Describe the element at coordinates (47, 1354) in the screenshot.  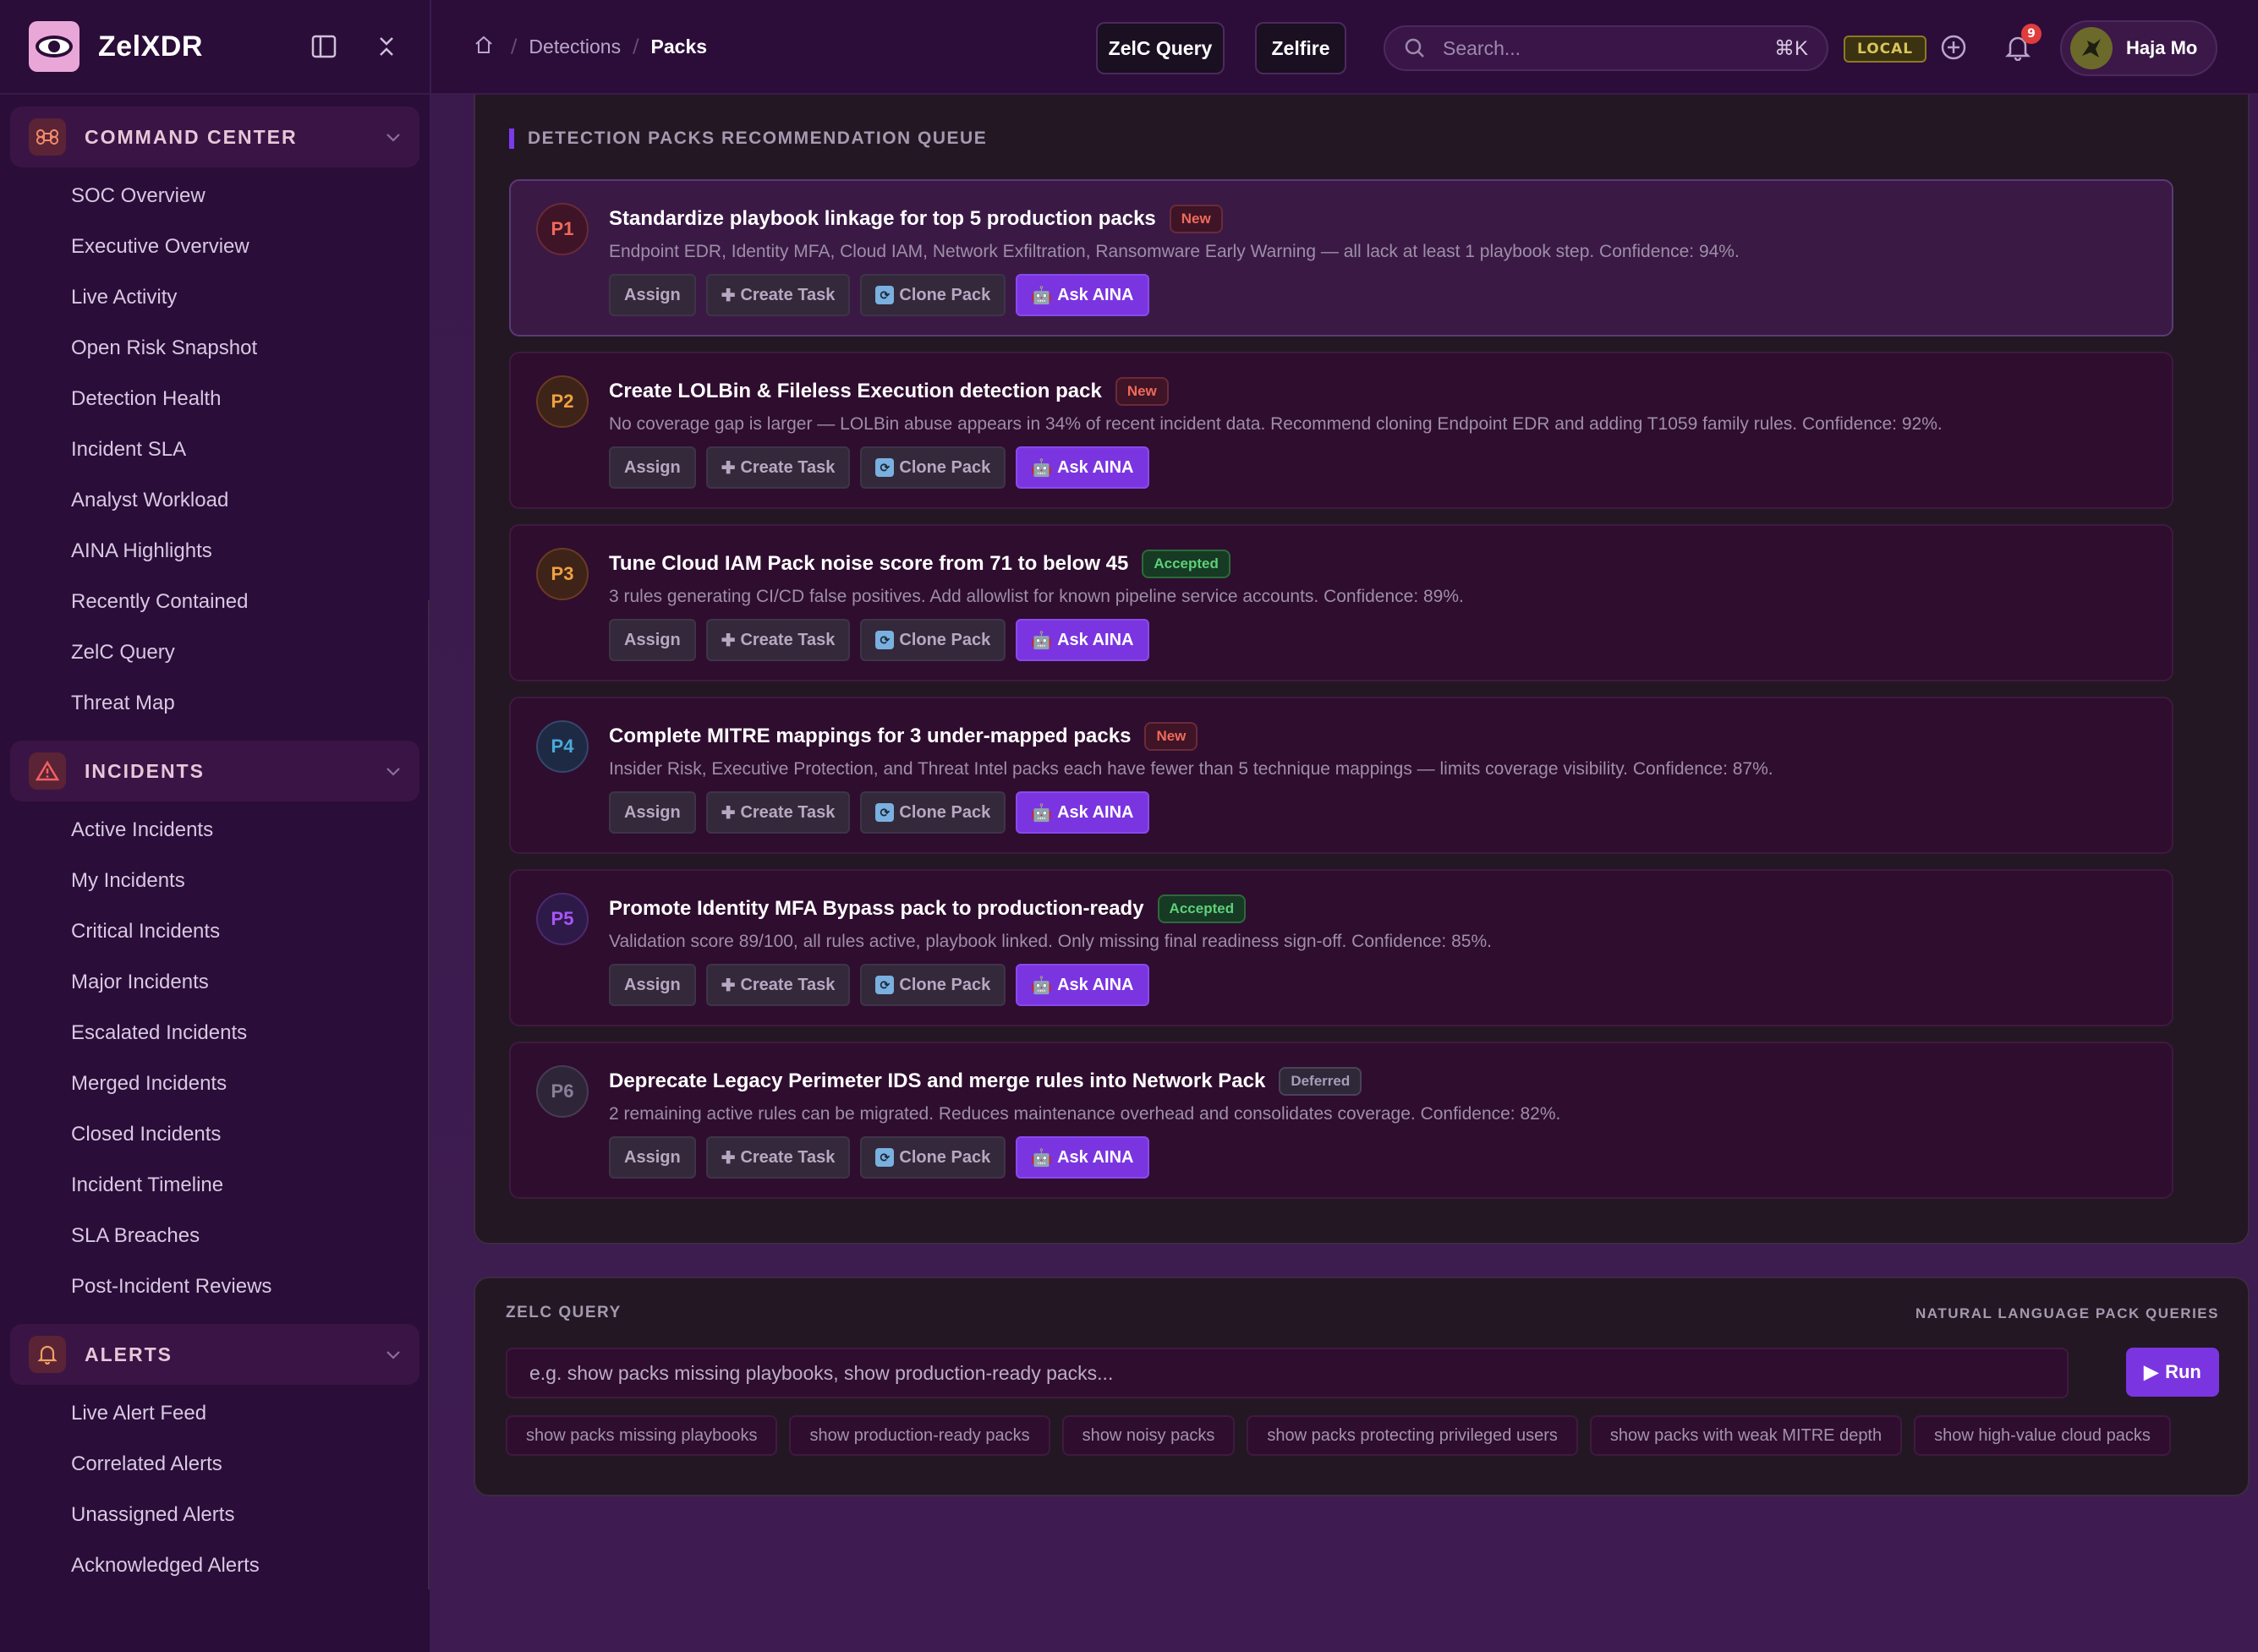
I see `bell-icon` at that location.